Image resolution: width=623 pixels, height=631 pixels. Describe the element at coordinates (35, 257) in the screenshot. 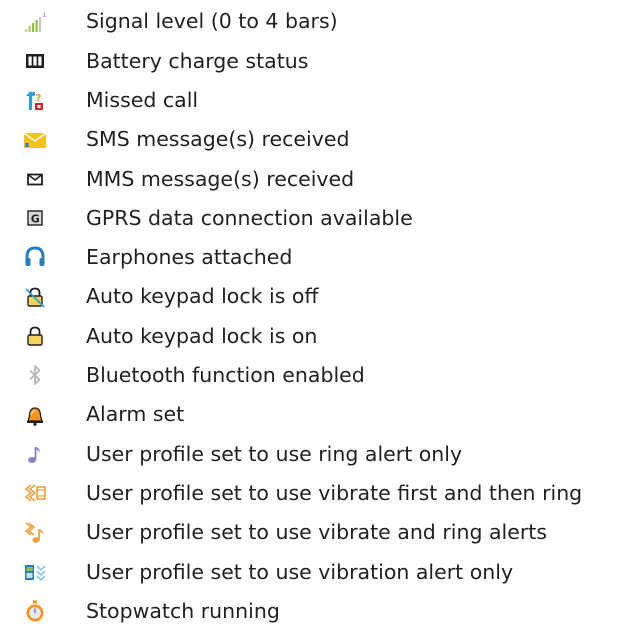

I see `earphones-icon` at that location.